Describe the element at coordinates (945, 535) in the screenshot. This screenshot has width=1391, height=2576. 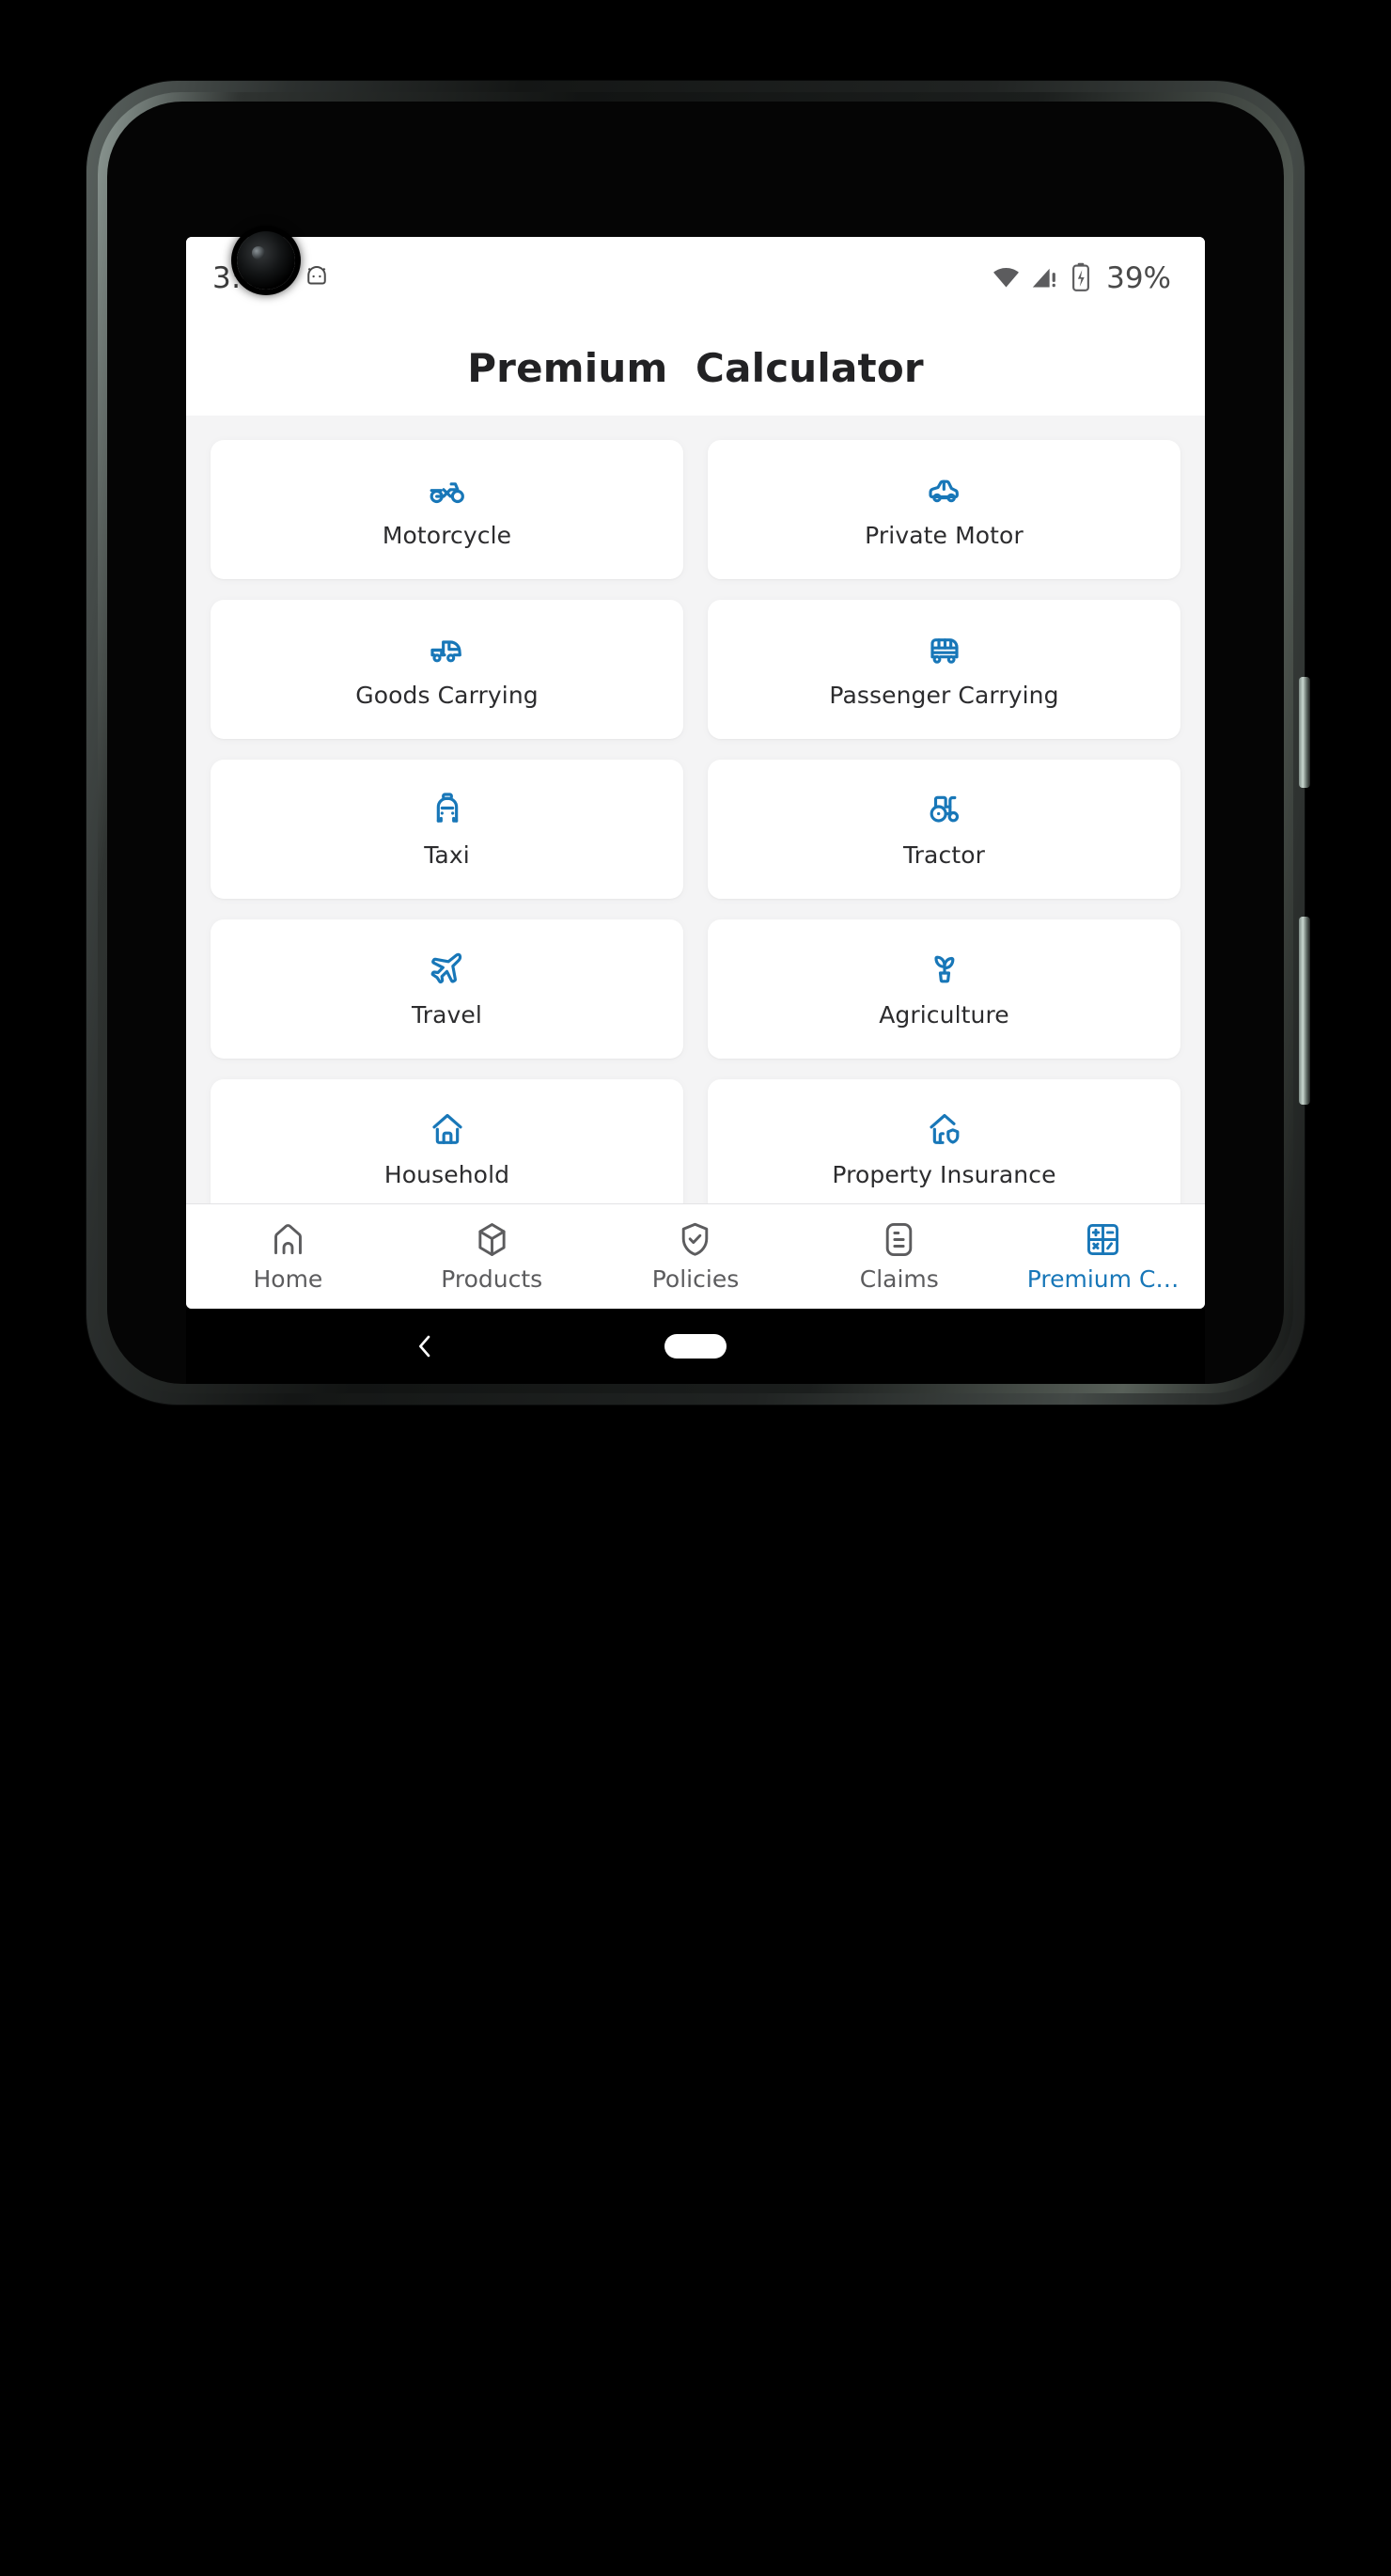
I see `card-label: Private Motor` at that location.